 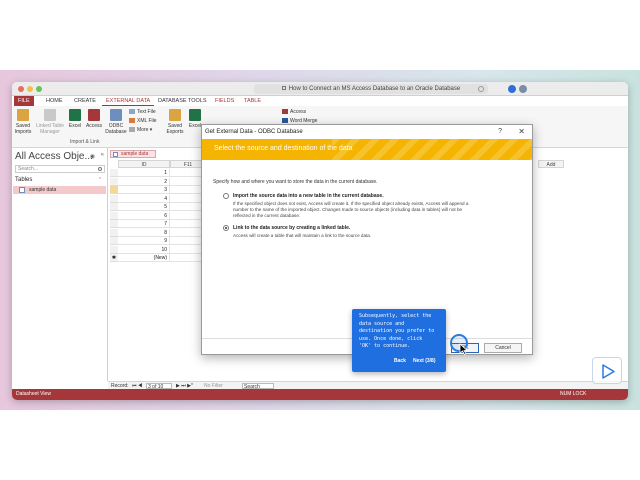 What do you see at coordinates (75, 126) in the screenshot?
I see `excel-label: Excel` at bounding box center [75, 126].